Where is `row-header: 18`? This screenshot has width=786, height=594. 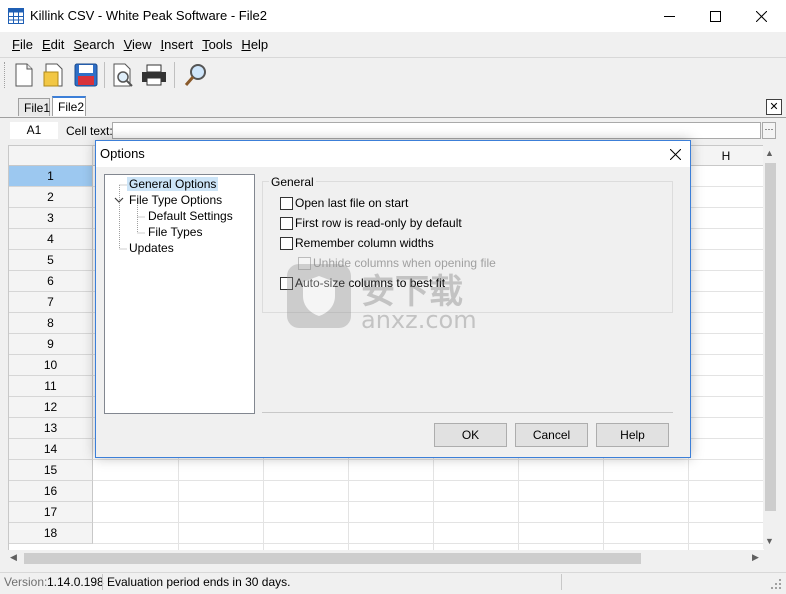 row-header: 18 is located at coordinates (51, 533).